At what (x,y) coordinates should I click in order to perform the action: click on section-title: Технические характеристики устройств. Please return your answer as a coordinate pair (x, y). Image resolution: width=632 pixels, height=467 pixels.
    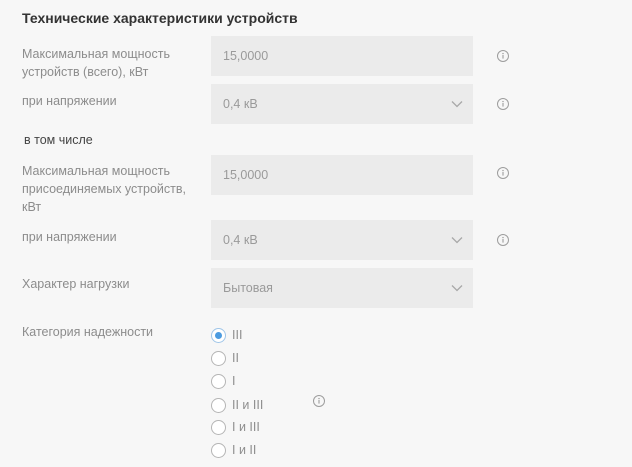
    Looking at the image, I should click on (160, 18).